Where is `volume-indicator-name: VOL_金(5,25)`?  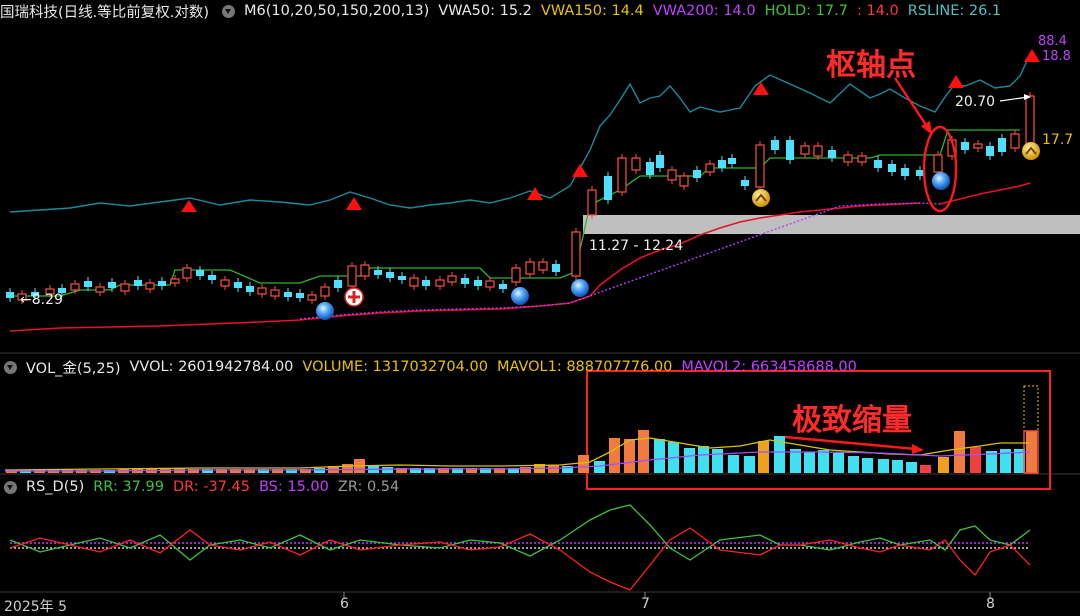 volume-indicator-name: VOL_金(5,25) is located at coordinates (73, 367).